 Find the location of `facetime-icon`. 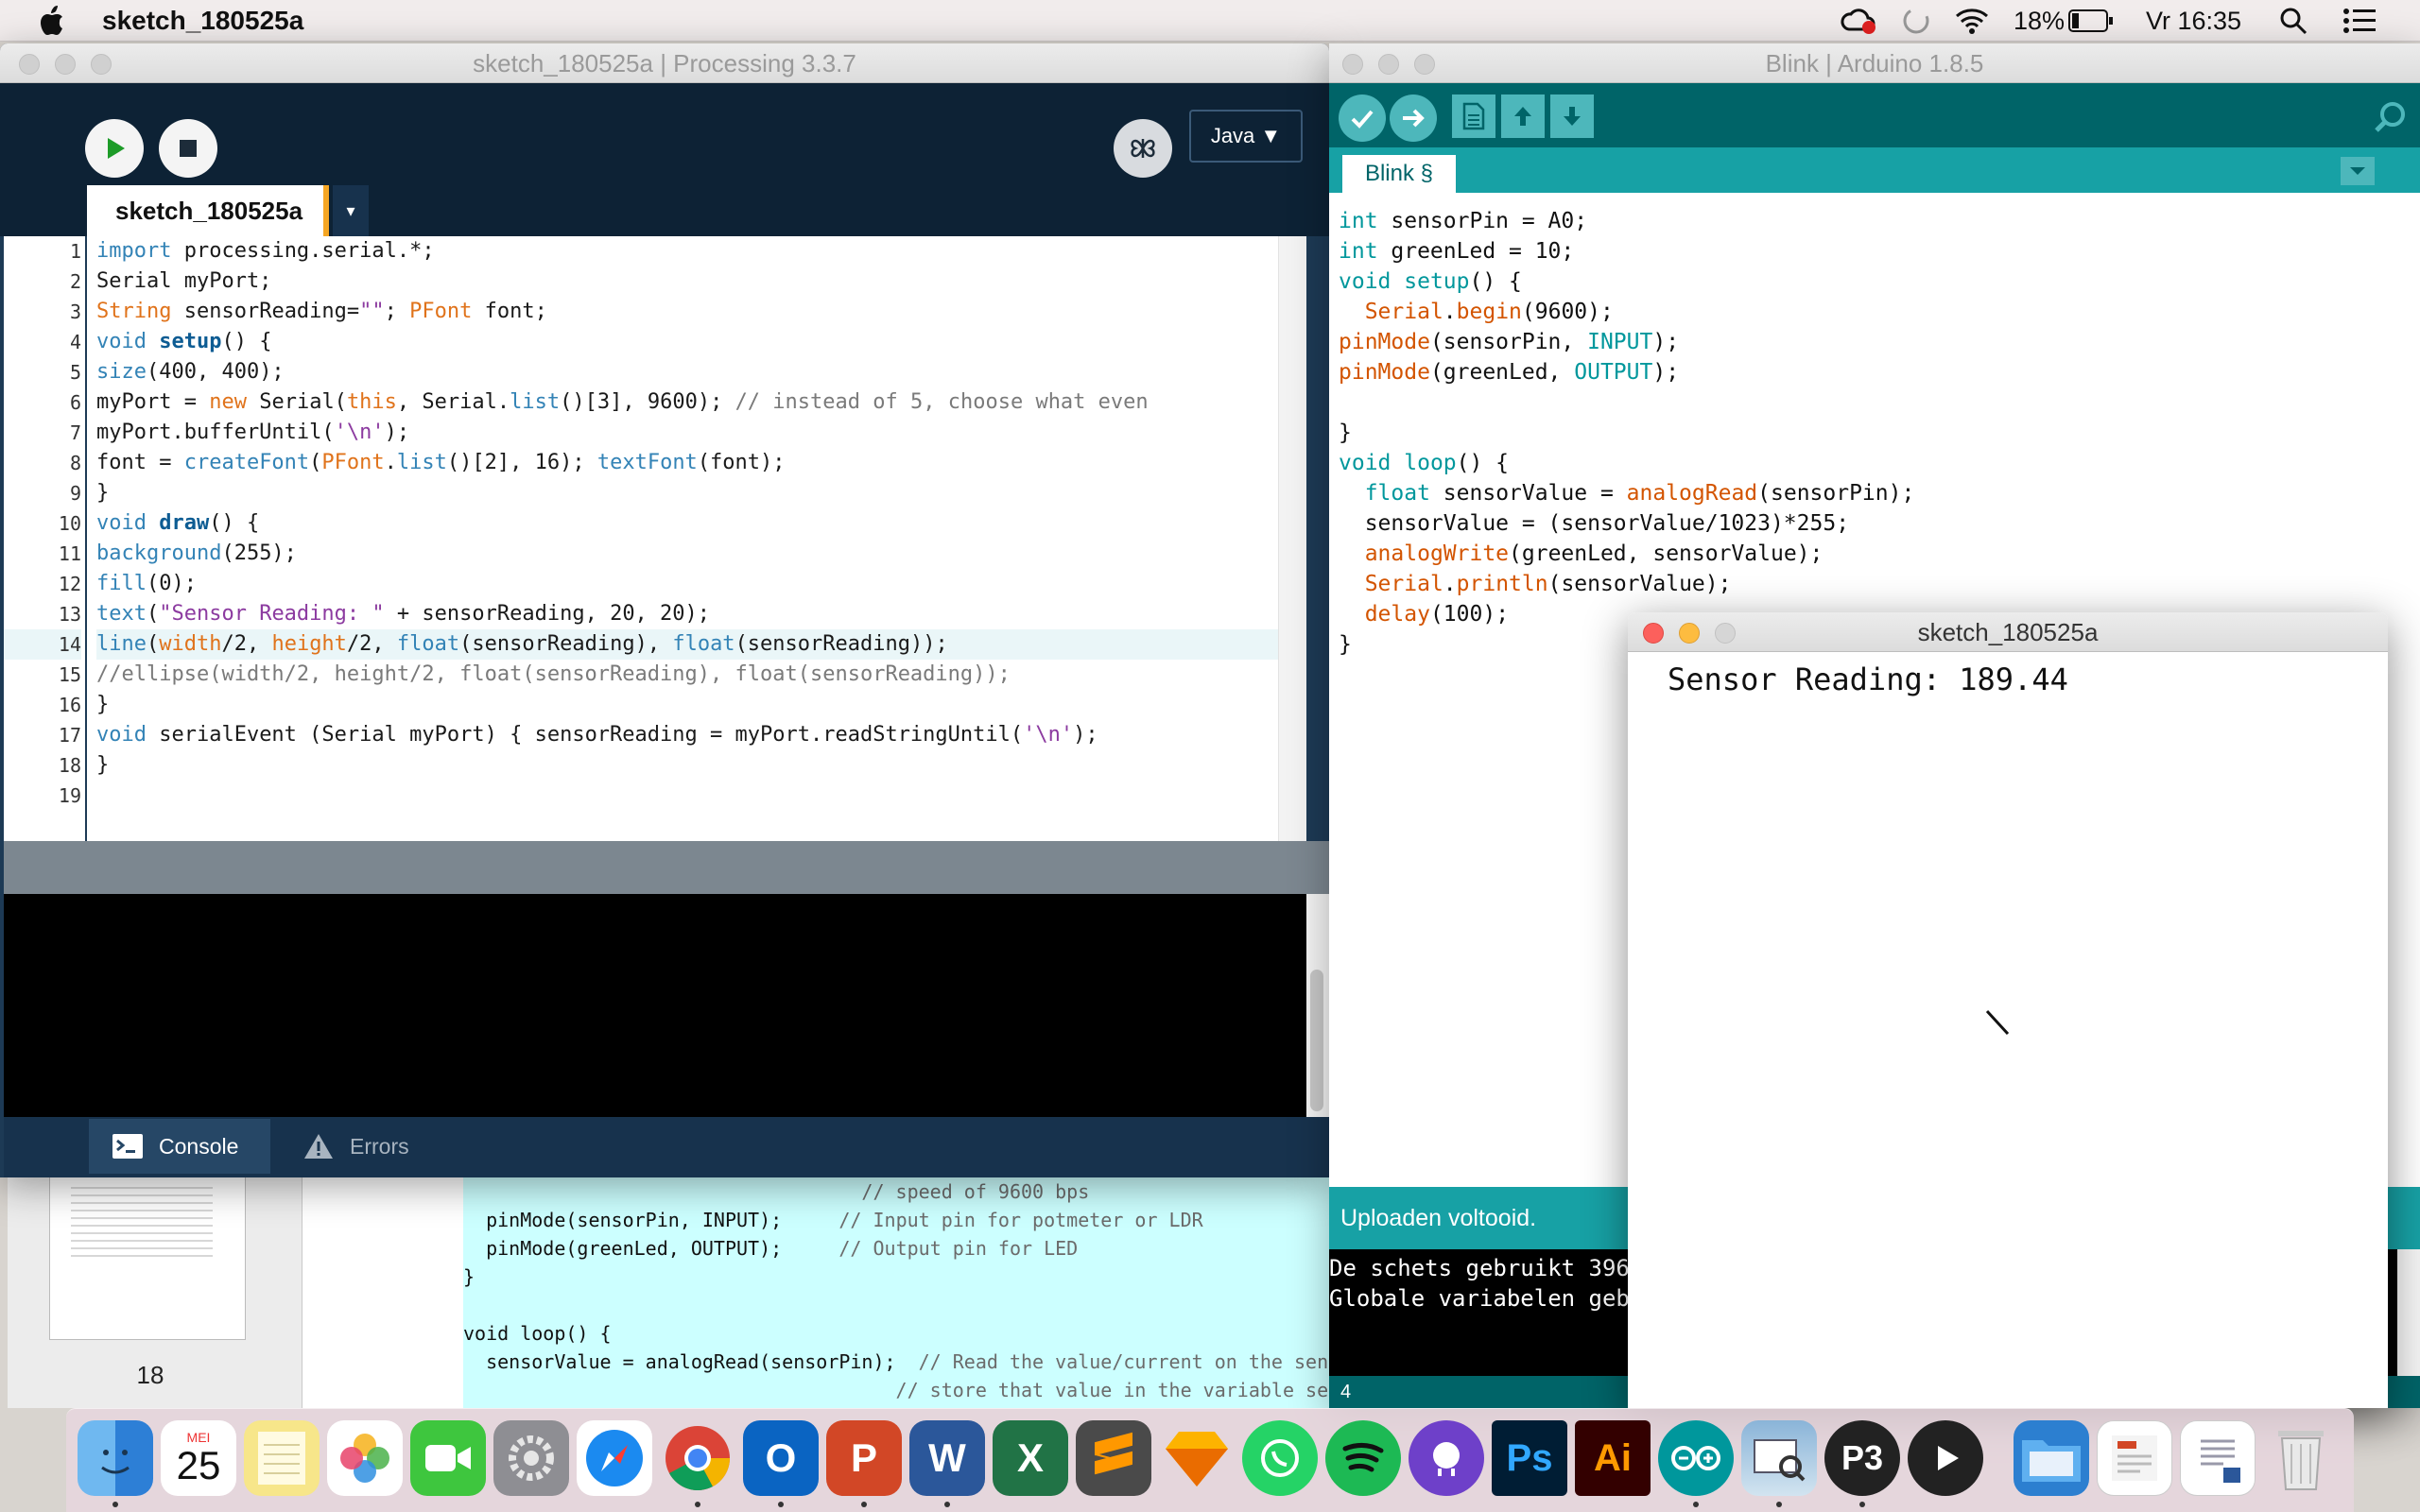

facetime-icon is located at coordinates (448, 1458).